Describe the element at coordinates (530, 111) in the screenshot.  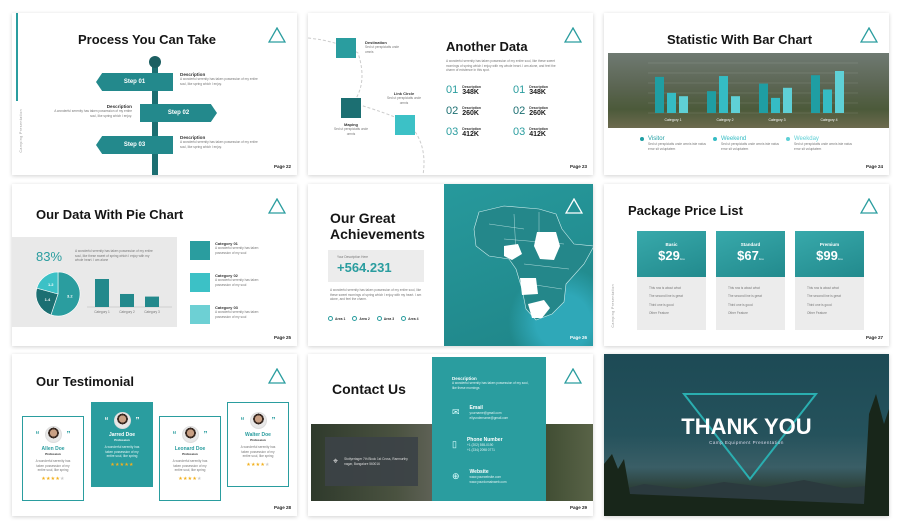
I see `stat-item: 02 Description 260K` at that location.